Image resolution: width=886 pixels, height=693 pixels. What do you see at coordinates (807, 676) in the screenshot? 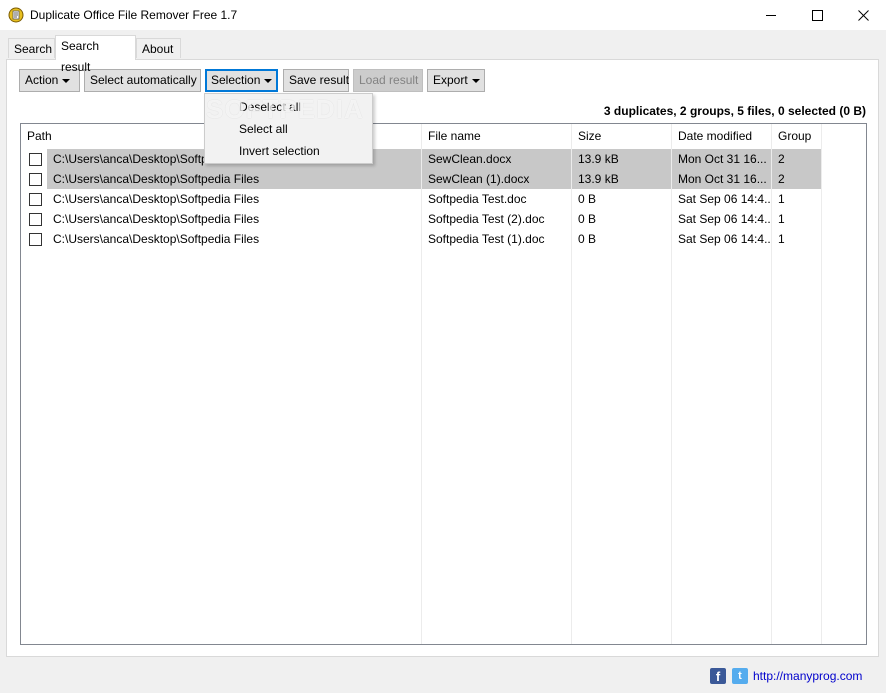
I see `website-link: http://manyprog.com` at bounding box center [807, 676].